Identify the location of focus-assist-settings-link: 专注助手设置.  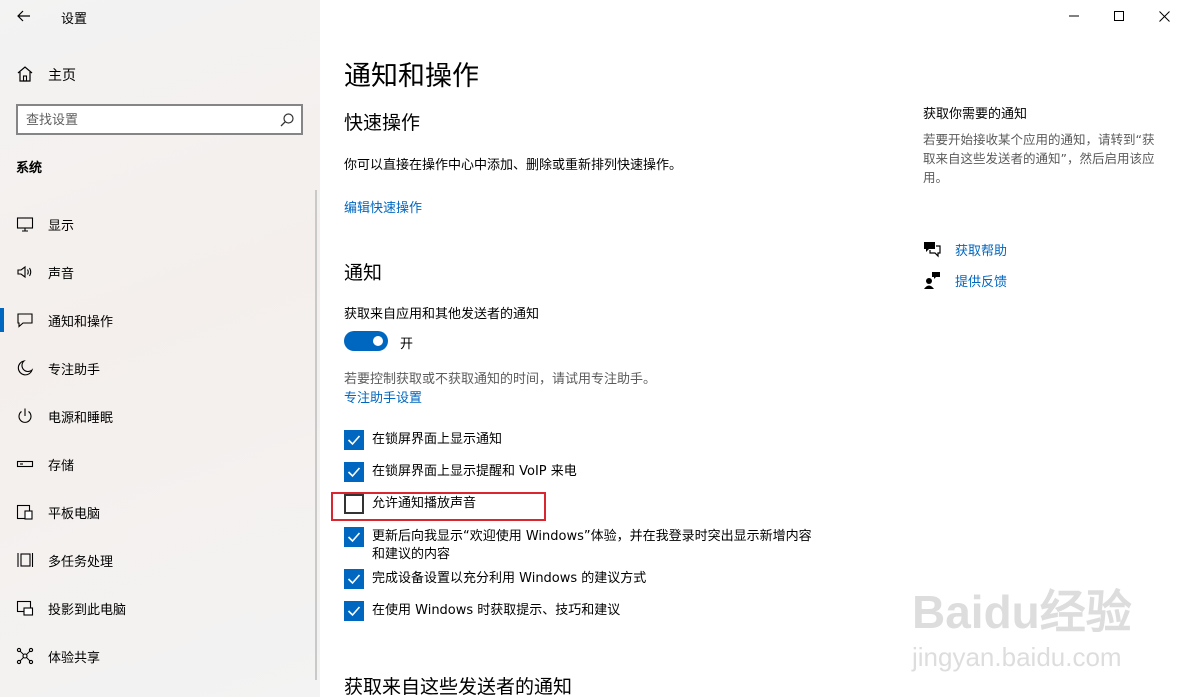
(383, 396).